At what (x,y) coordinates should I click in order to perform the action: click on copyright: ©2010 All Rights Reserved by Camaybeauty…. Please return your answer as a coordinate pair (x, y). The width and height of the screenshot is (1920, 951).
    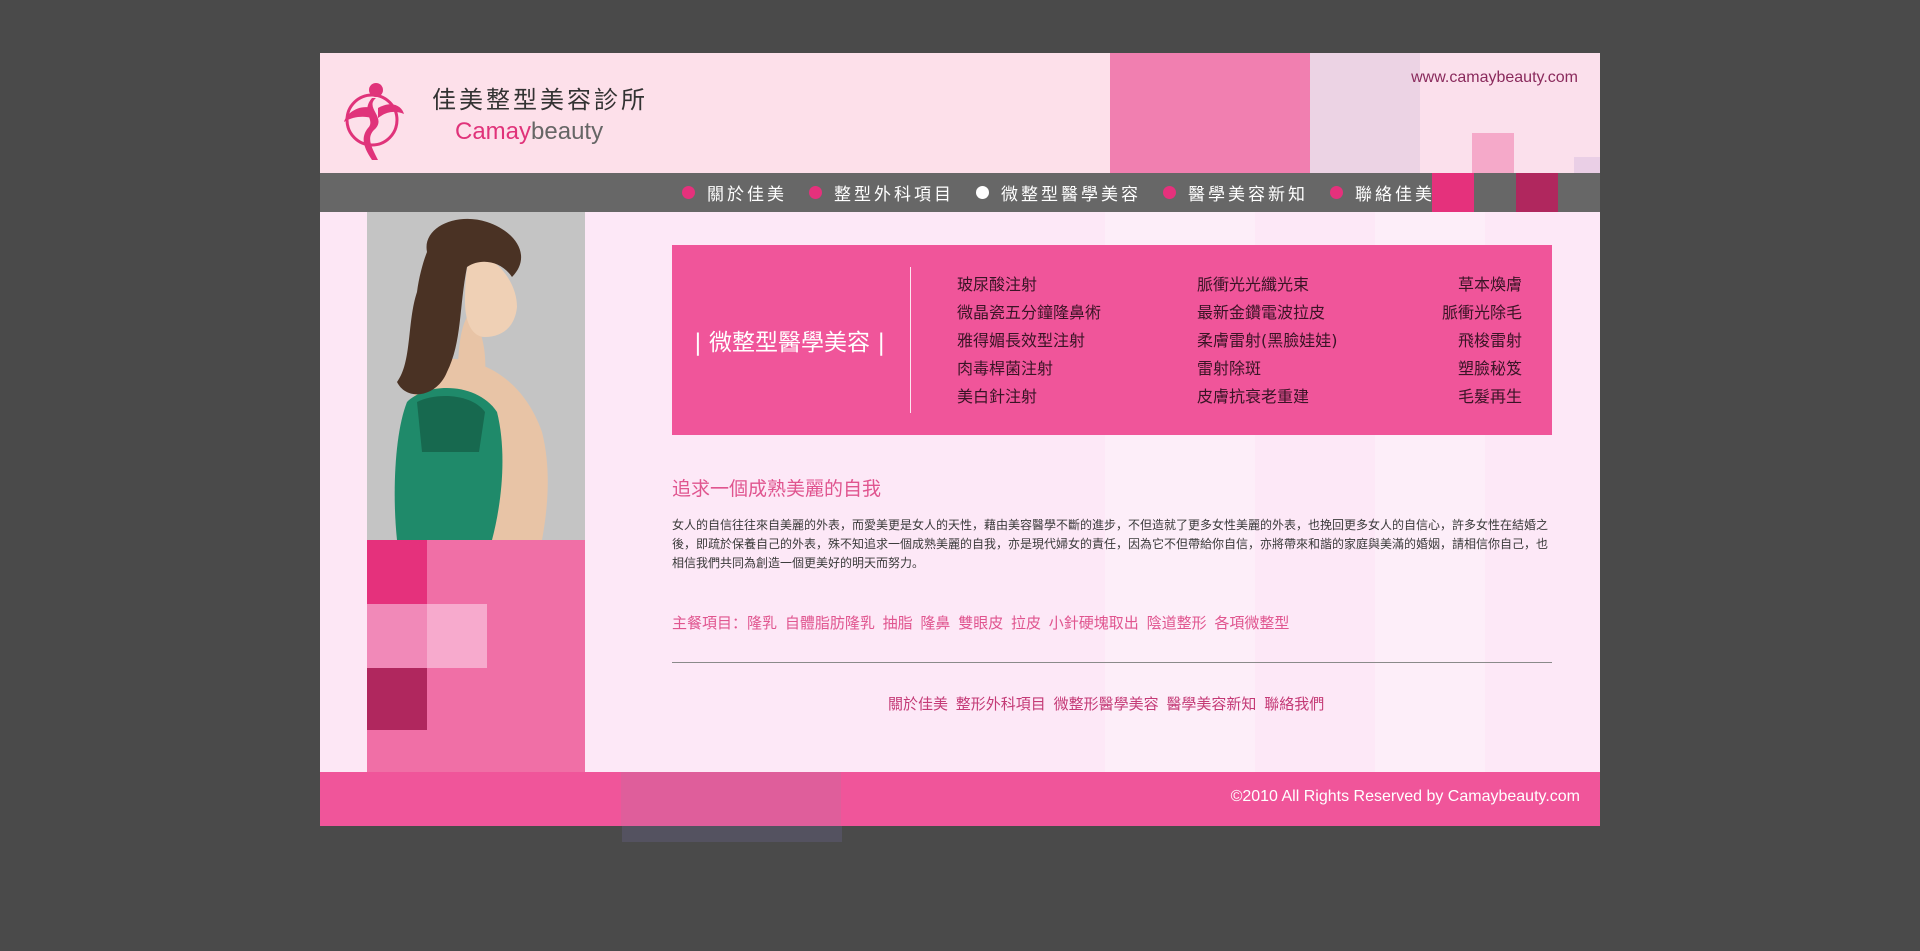
    Looking at the image, I should click on (1405, 796).